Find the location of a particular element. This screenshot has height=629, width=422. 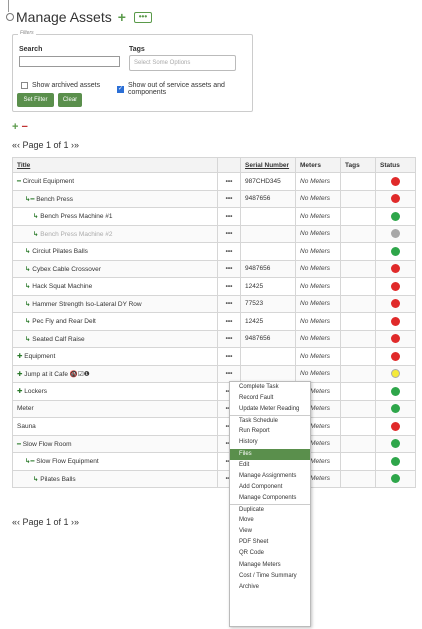

asset-title-cell: ↳ Seated Calf Raise is located at coordinates (115, 338).